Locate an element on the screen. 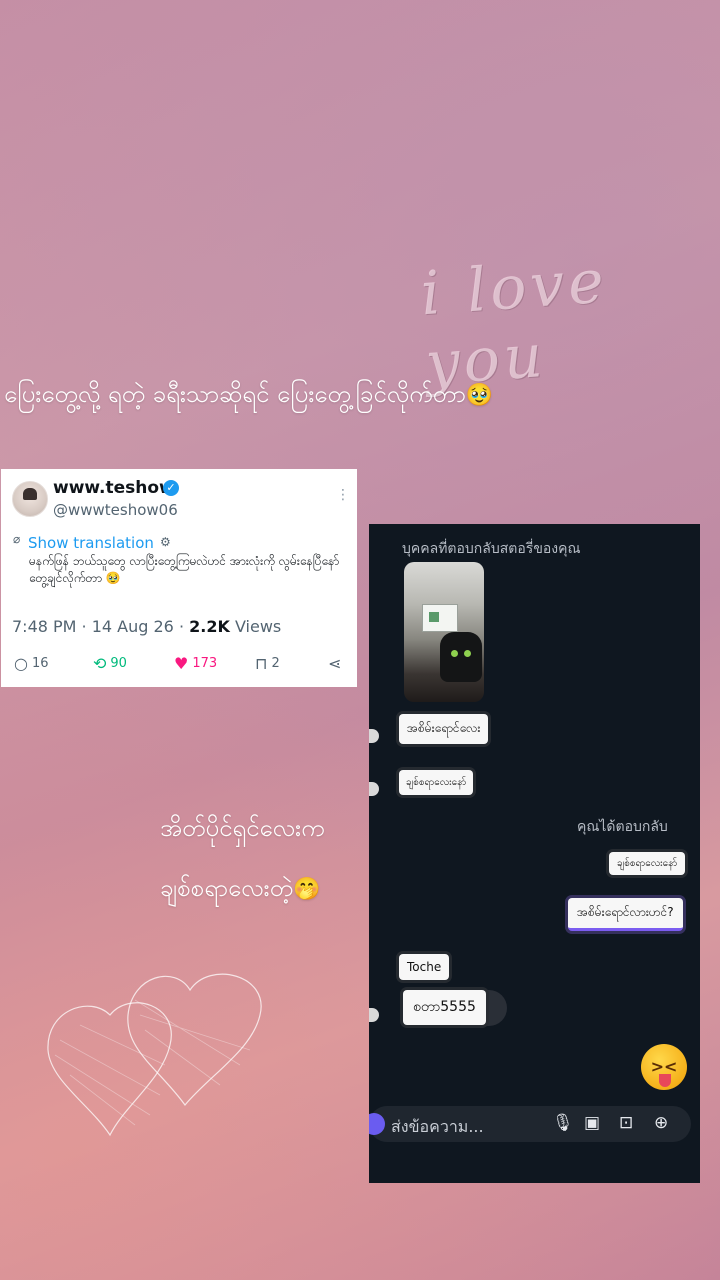 This screenshot has height=1280, width=720. gallery-icon: ▣ is located at coordinates (592, 1123).